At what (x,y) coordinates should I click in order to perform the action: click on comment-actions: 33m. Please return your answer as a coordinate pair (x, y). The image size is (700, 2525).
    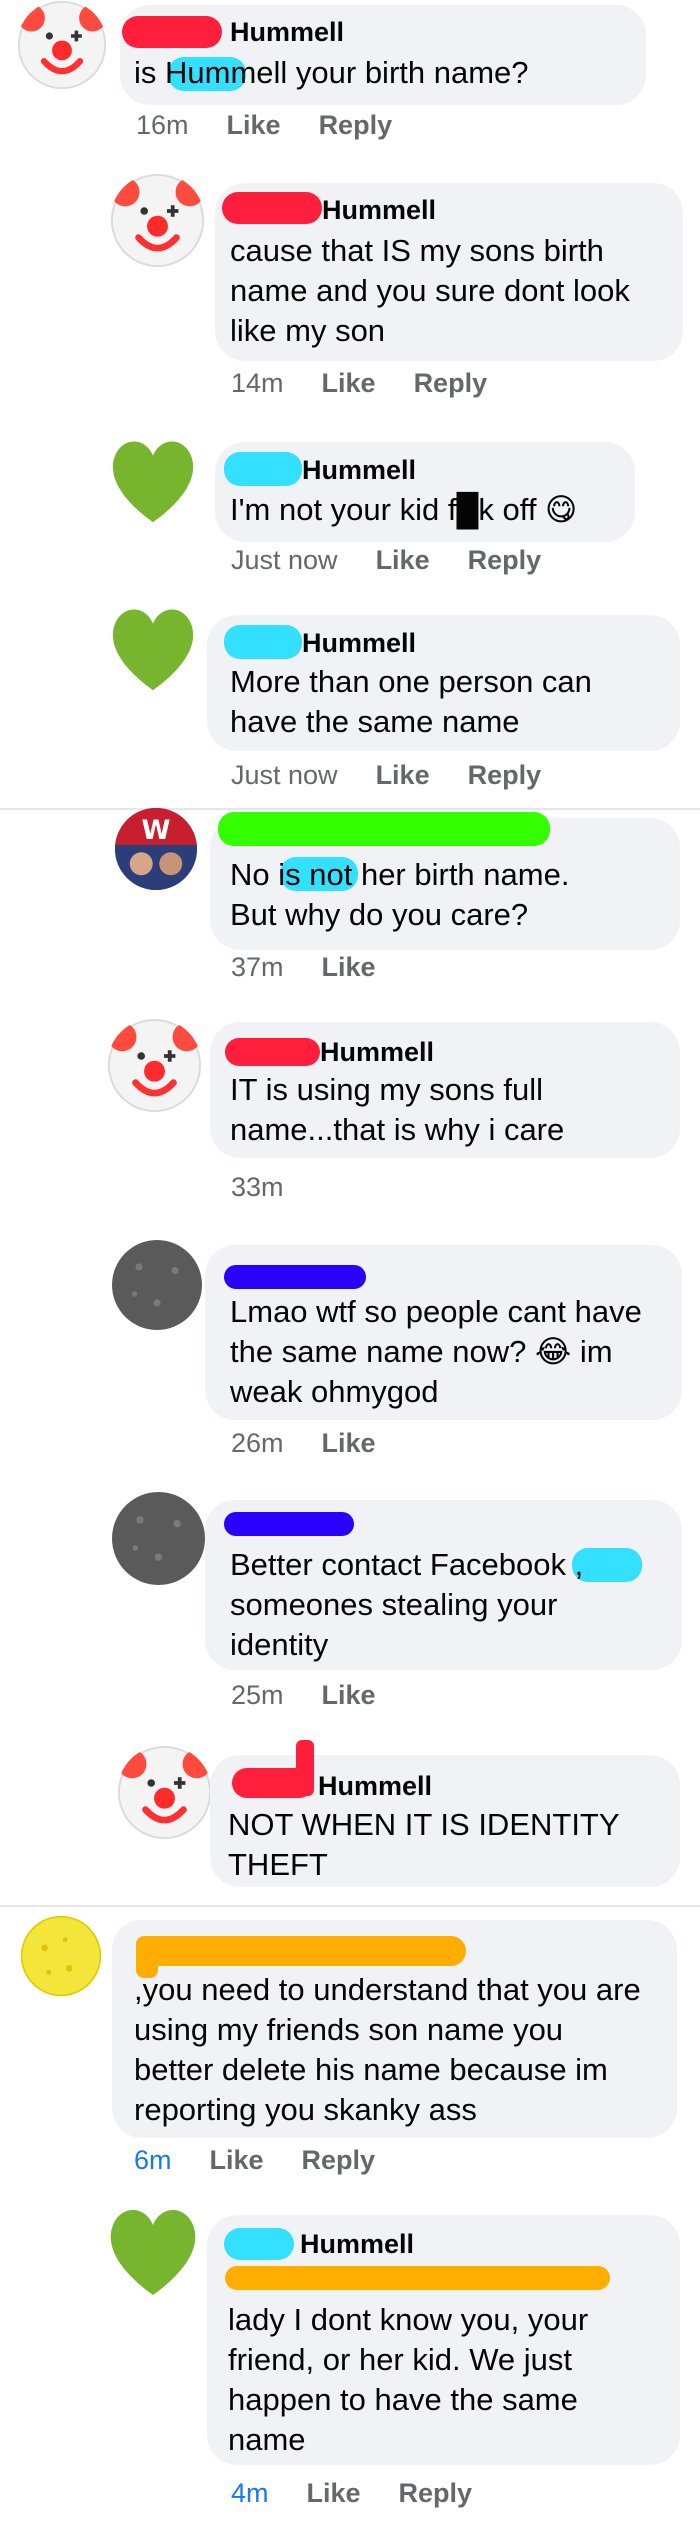
    Looking at the image, I should click on (257, 1187).